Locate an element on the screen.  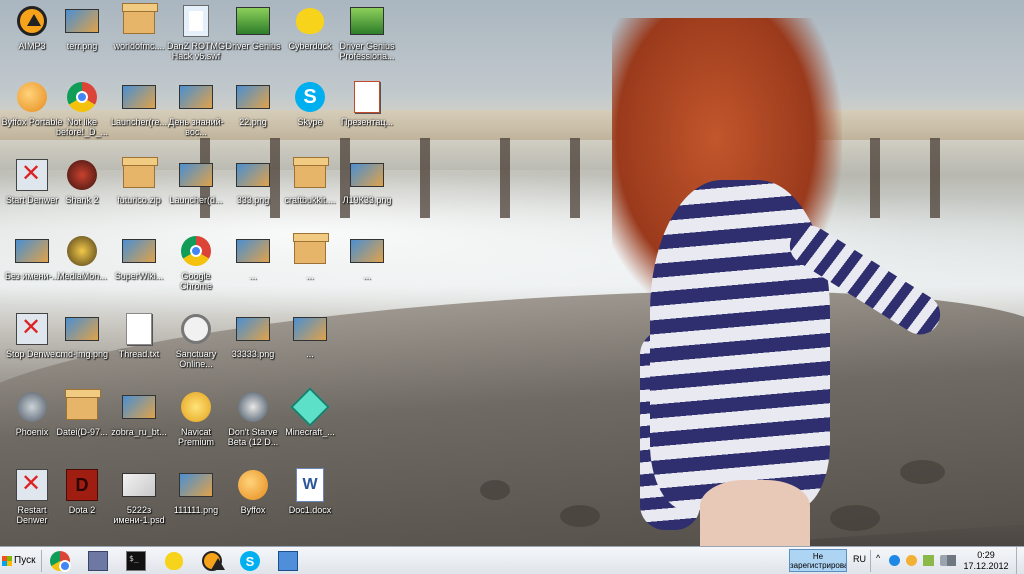
desktop-icon: Thread.txt is located at coordinates (139, 335).